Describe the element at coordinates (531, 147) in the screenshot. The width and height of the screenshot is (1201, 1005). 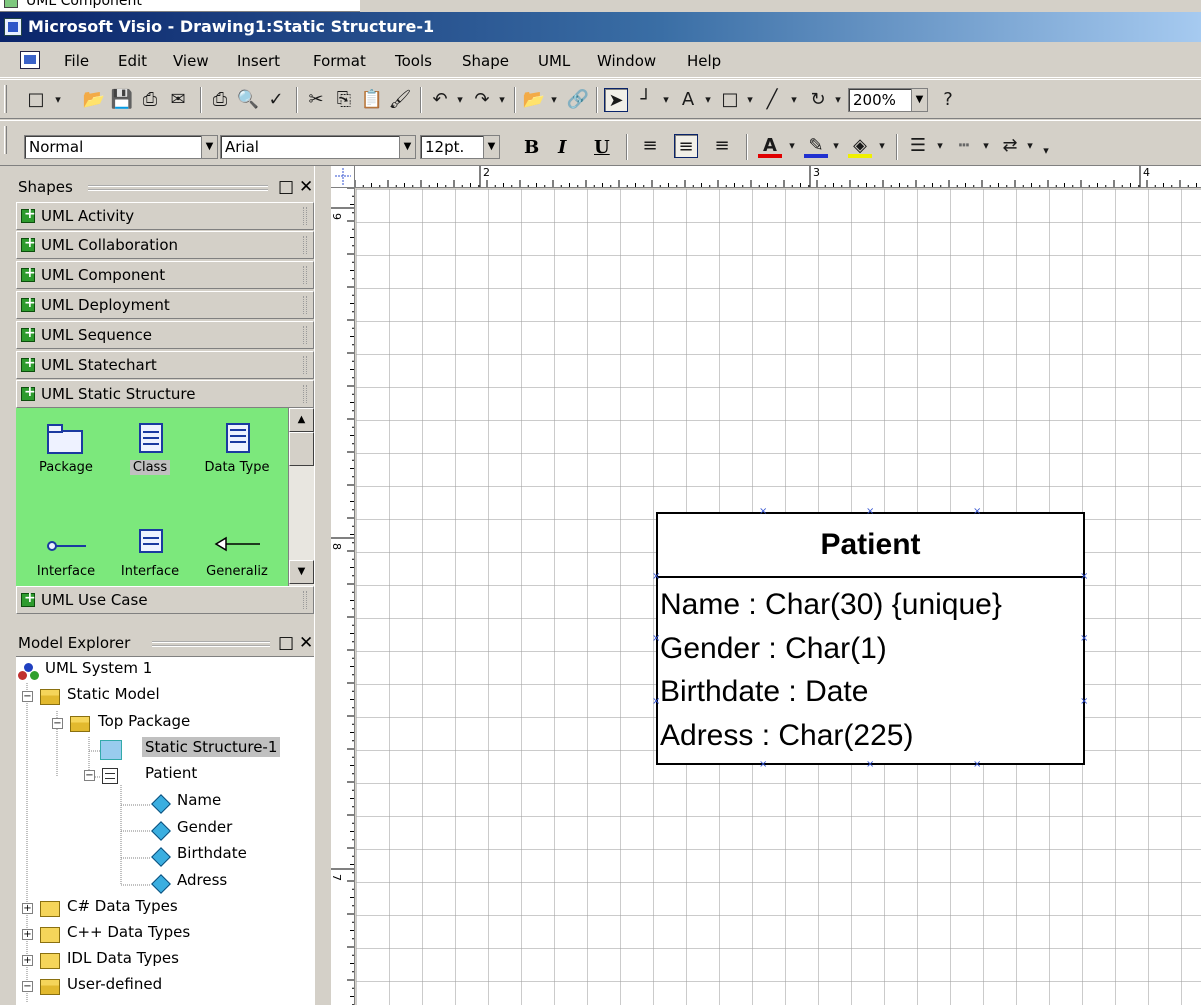
I see `bold-button: B` at that location.